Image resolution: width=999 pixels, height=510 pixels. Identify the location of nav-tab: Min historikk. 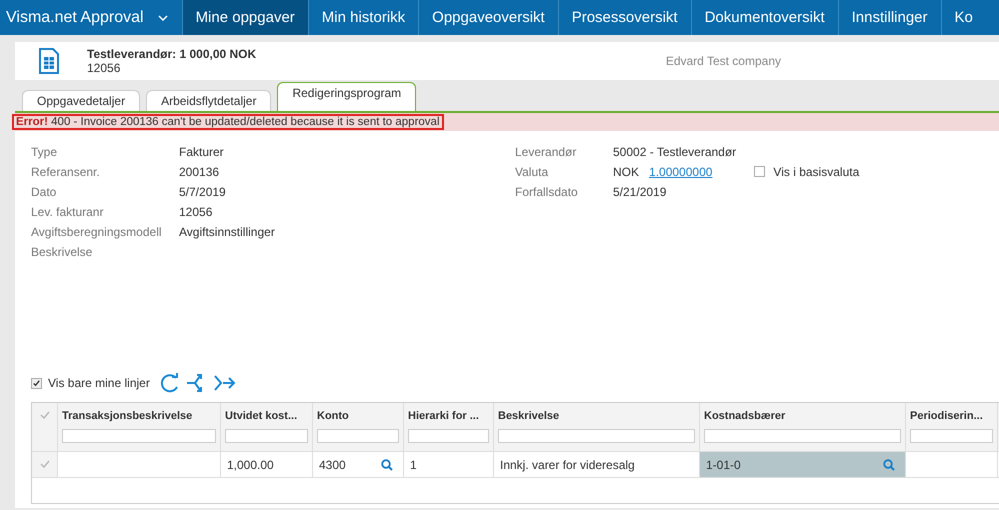
(364, 17).